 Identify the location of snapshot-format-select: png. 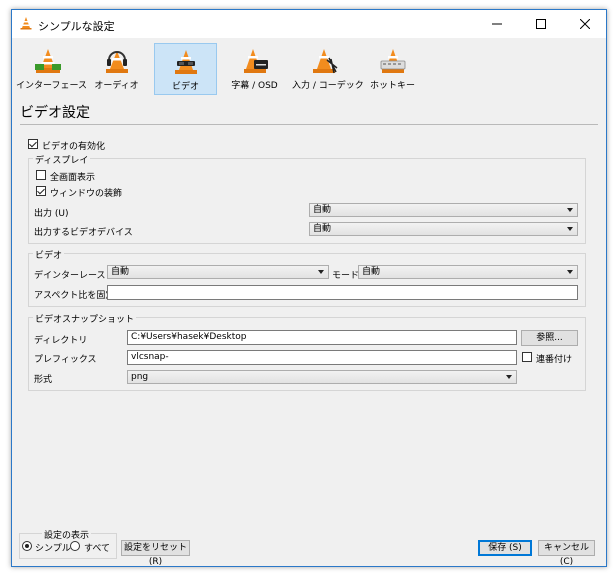
(322, 377).